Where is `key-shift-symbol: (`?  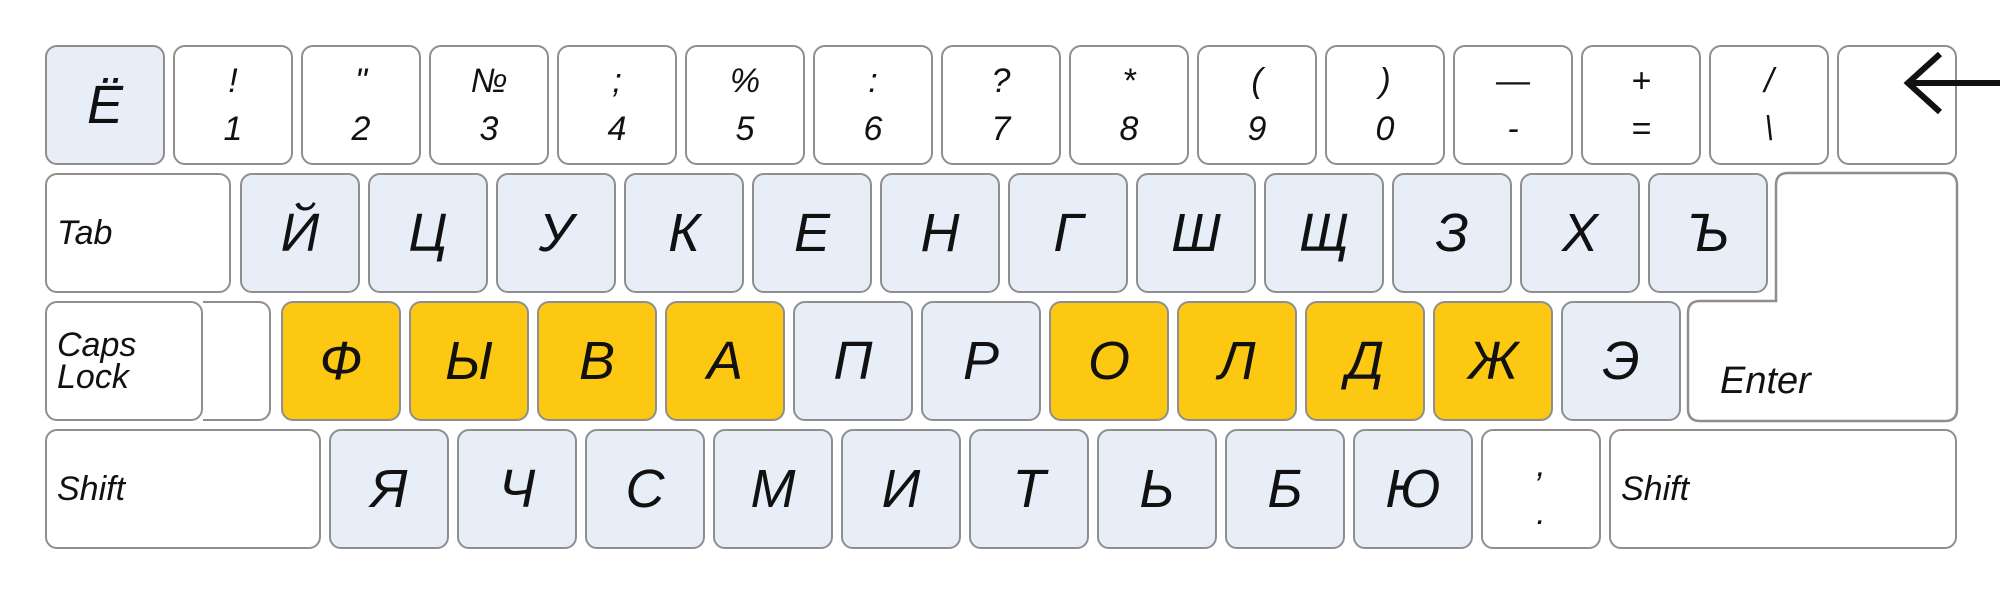
key-shift-symbol: ( is located at coordinates (1257, 81).